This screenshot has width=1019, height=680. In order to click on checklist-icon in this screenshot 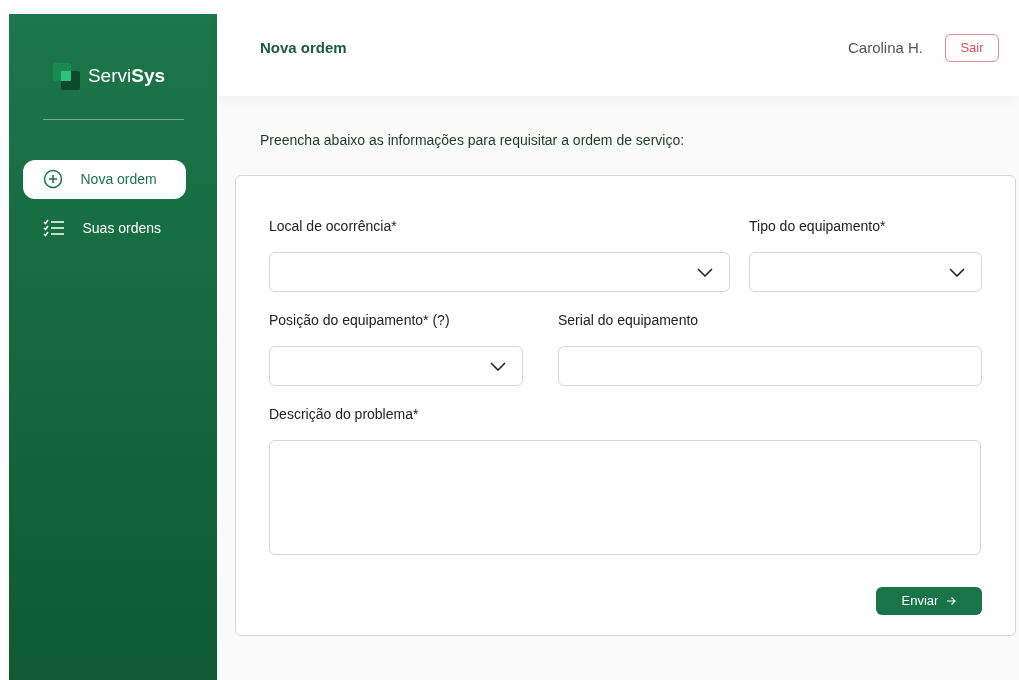, I will do `click(53, 228)`.